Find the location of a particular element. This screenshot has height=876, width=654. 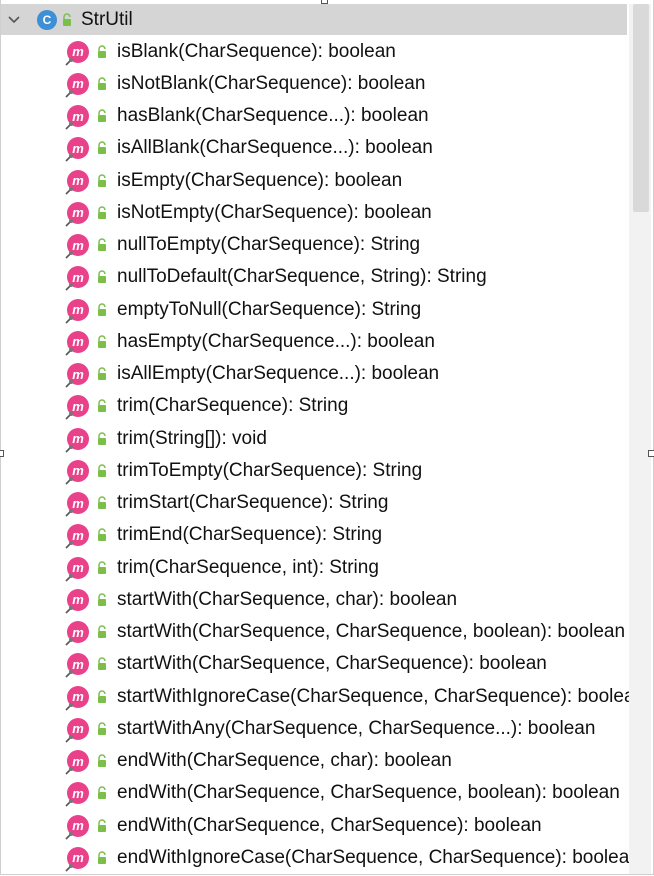

method-item: m isAllBlank(CharSequence...): boolean is located at coordinates (327, 148).